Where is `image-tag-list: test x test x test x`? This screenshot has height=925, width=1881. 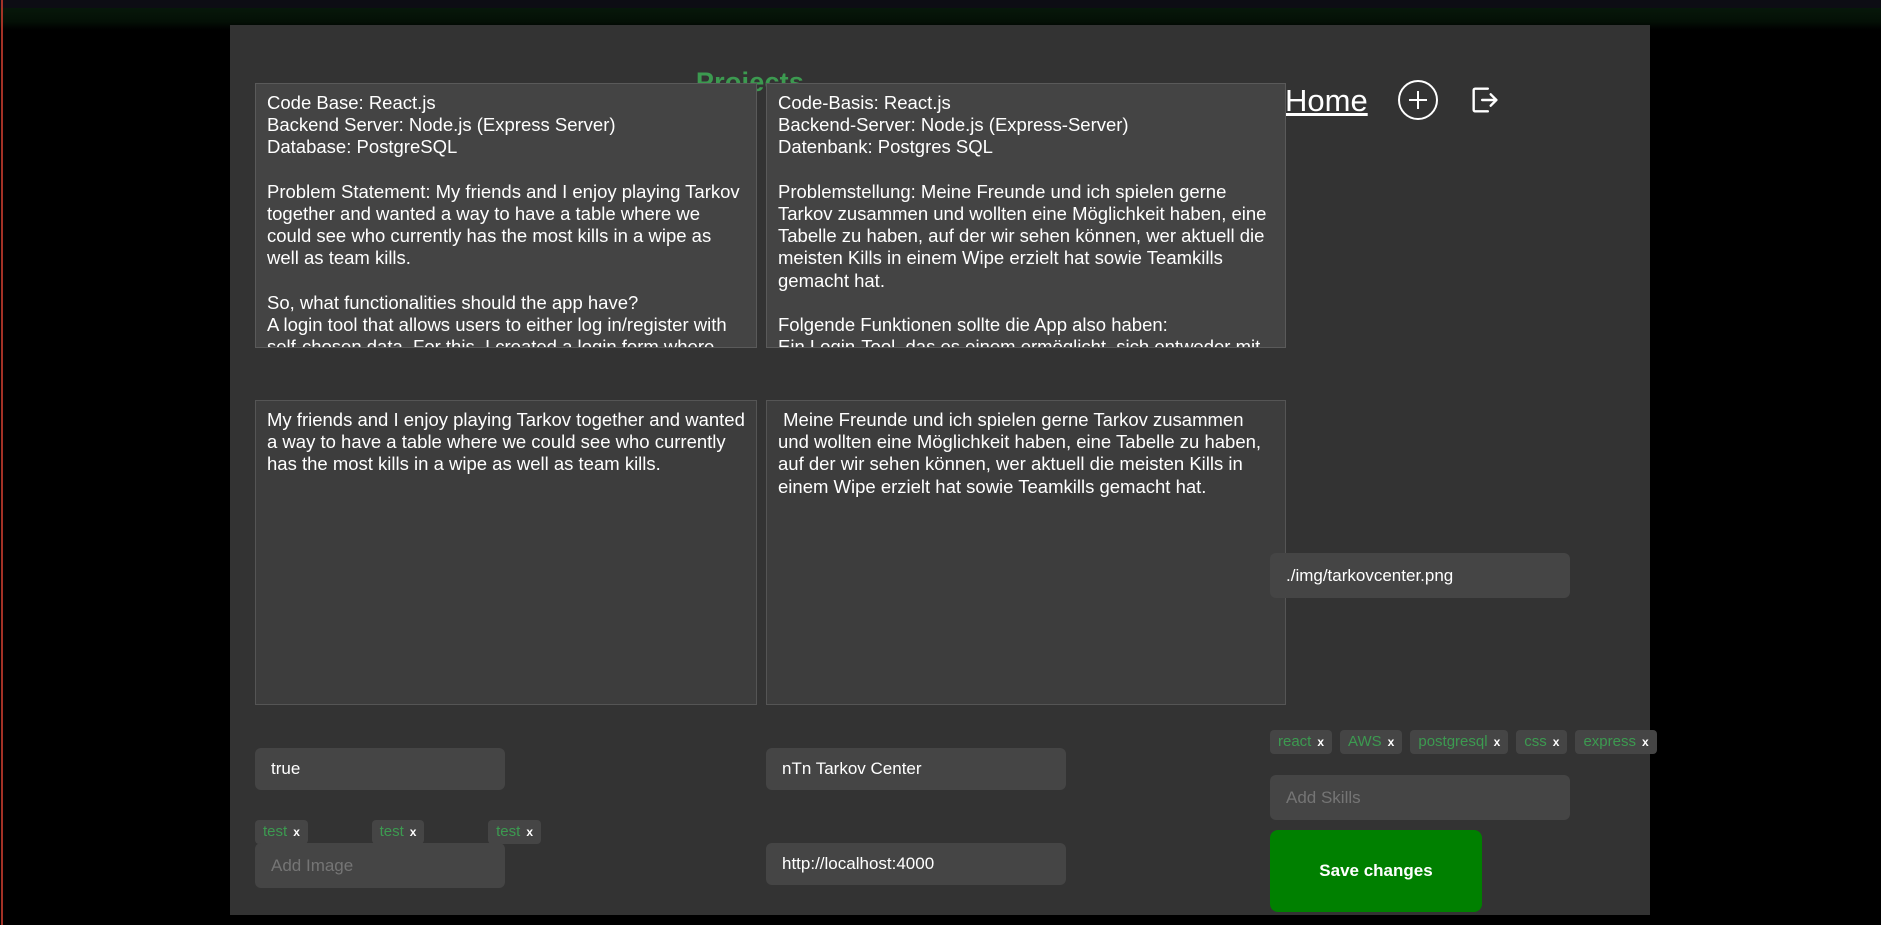 image-tag-list: test x test x test x is located at coordinates (400, 832).